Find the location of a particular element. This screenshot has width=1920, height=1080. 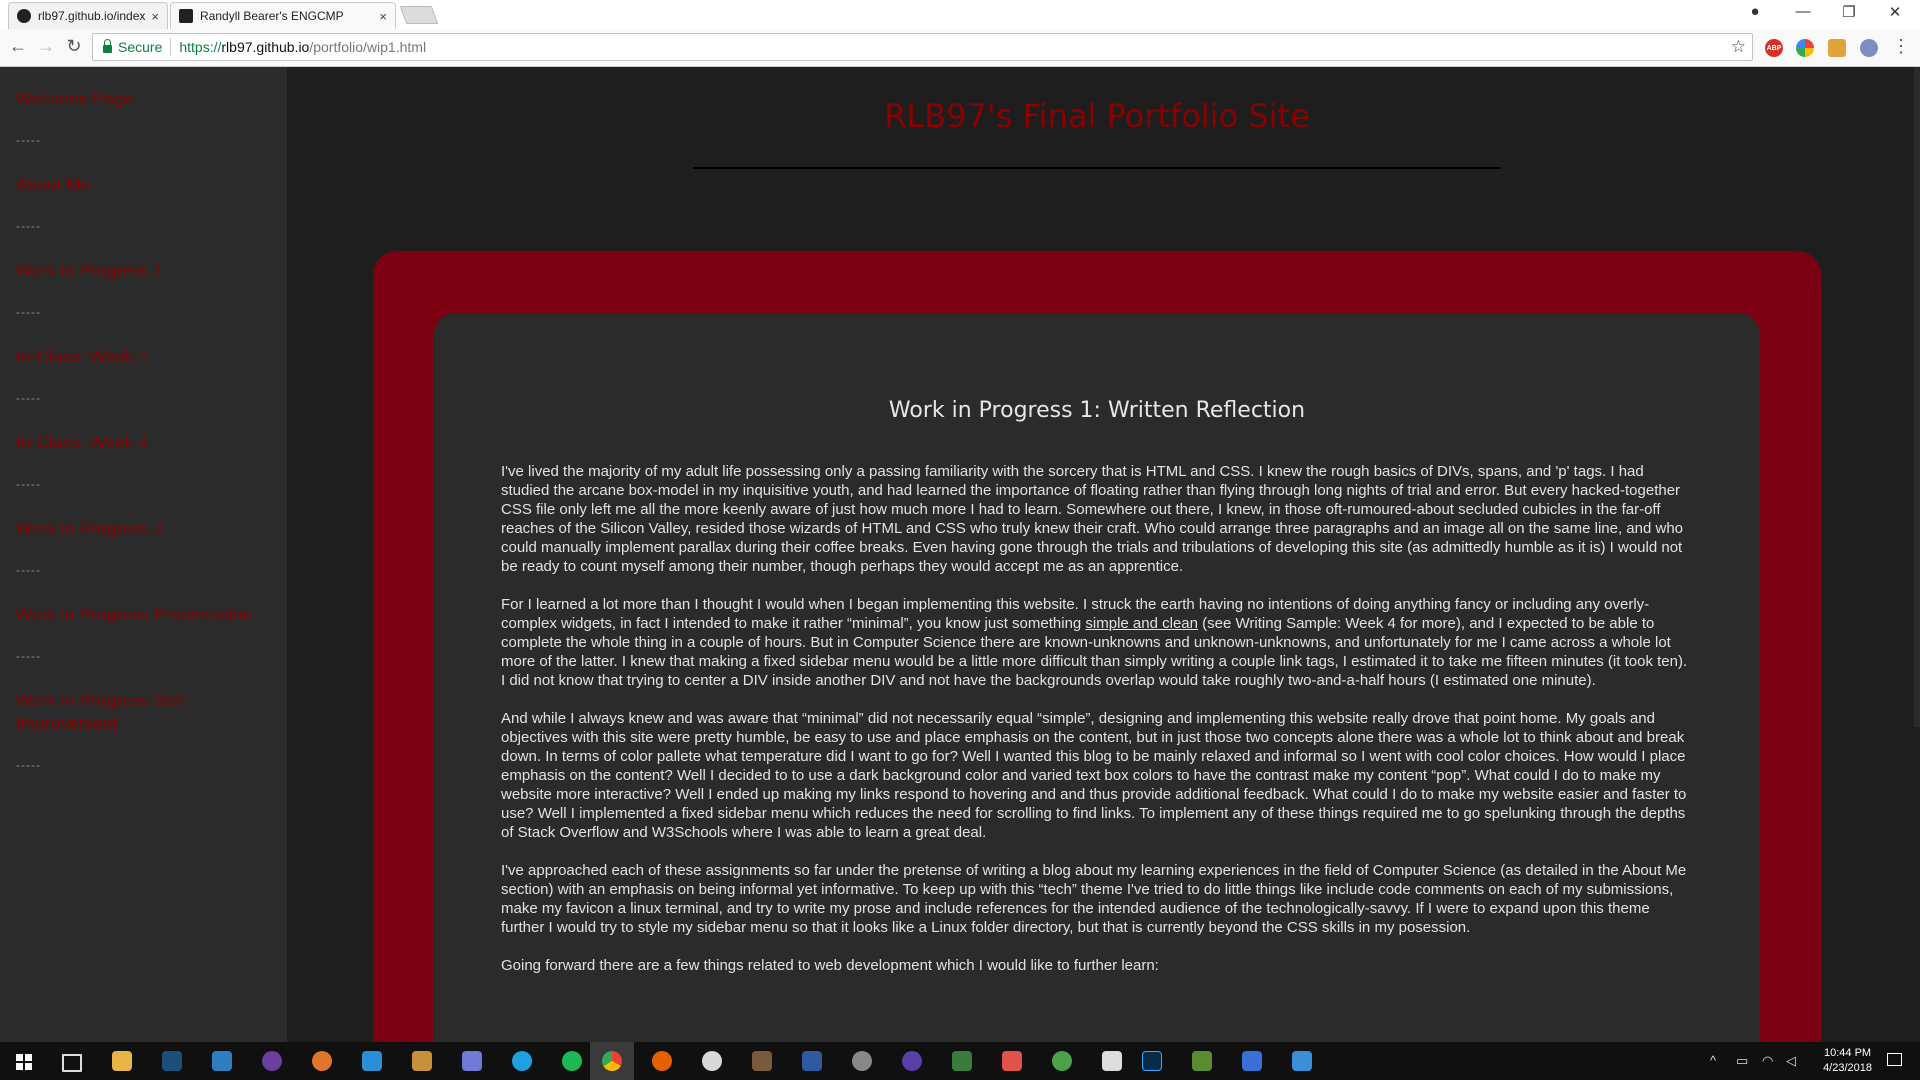

url-scheme: https:// is located at coordinates (200, 47).